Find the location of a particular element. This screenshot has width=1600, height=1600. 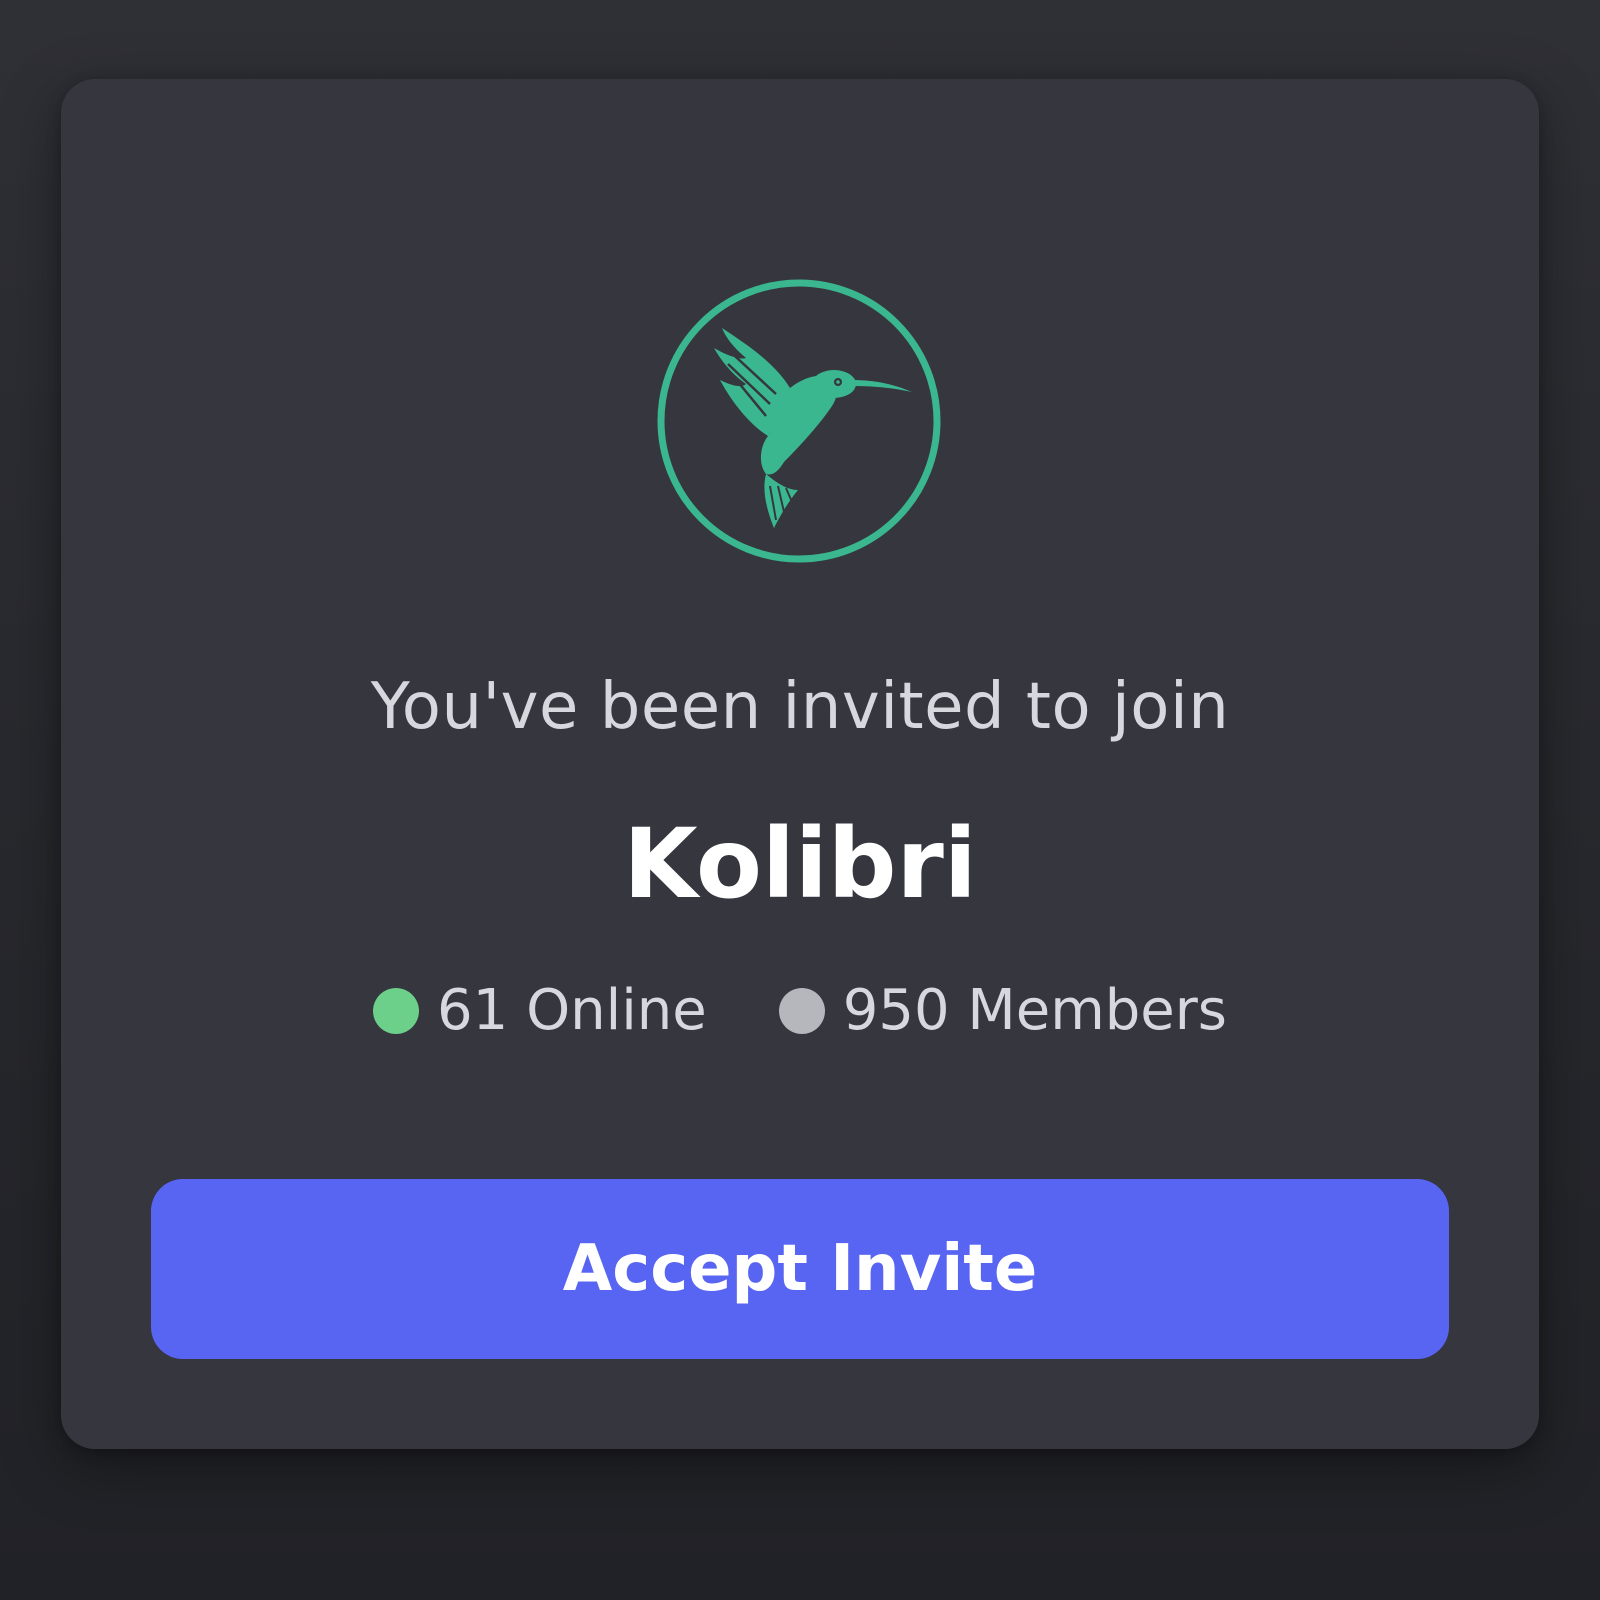

accept-invite-label: Accept Invite is located at coordinates (800, 1269).